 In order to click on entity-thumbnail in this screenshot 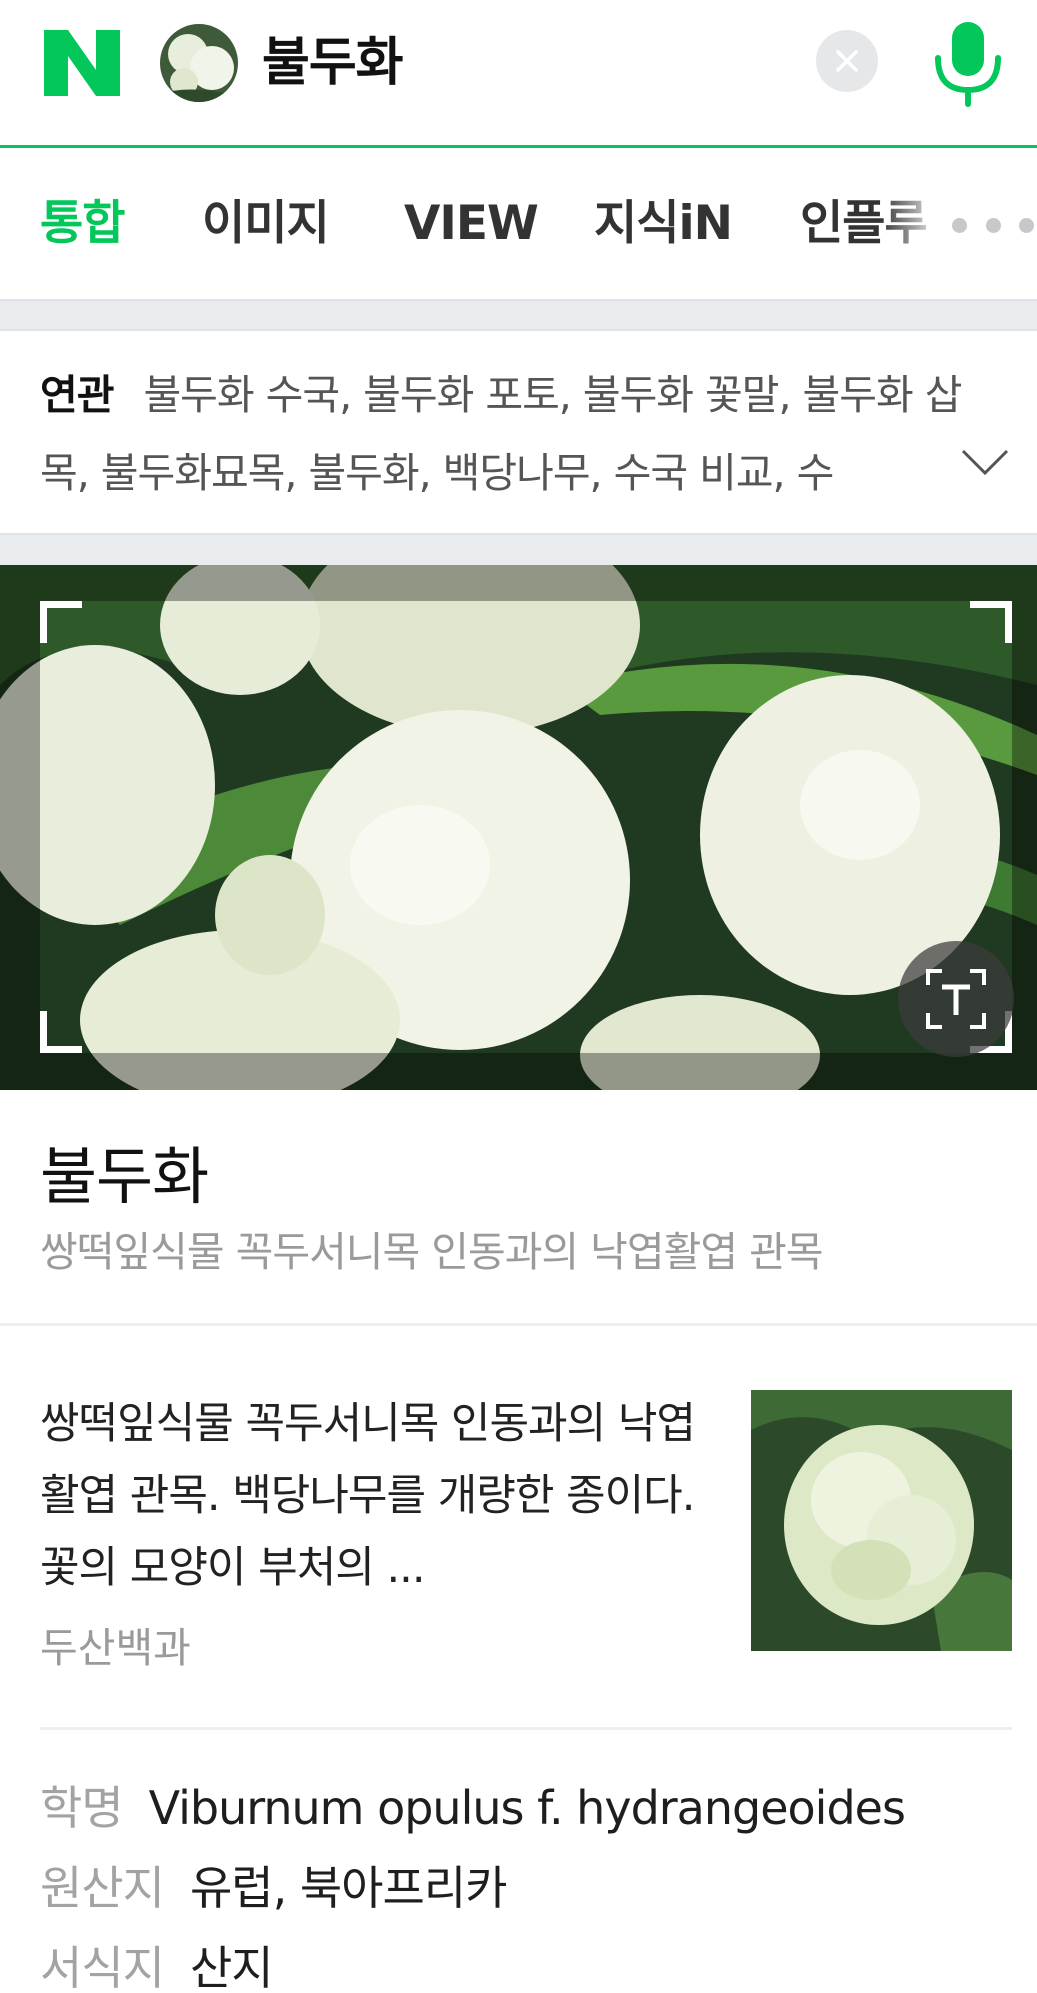, I will do `click(881, 1520)`.